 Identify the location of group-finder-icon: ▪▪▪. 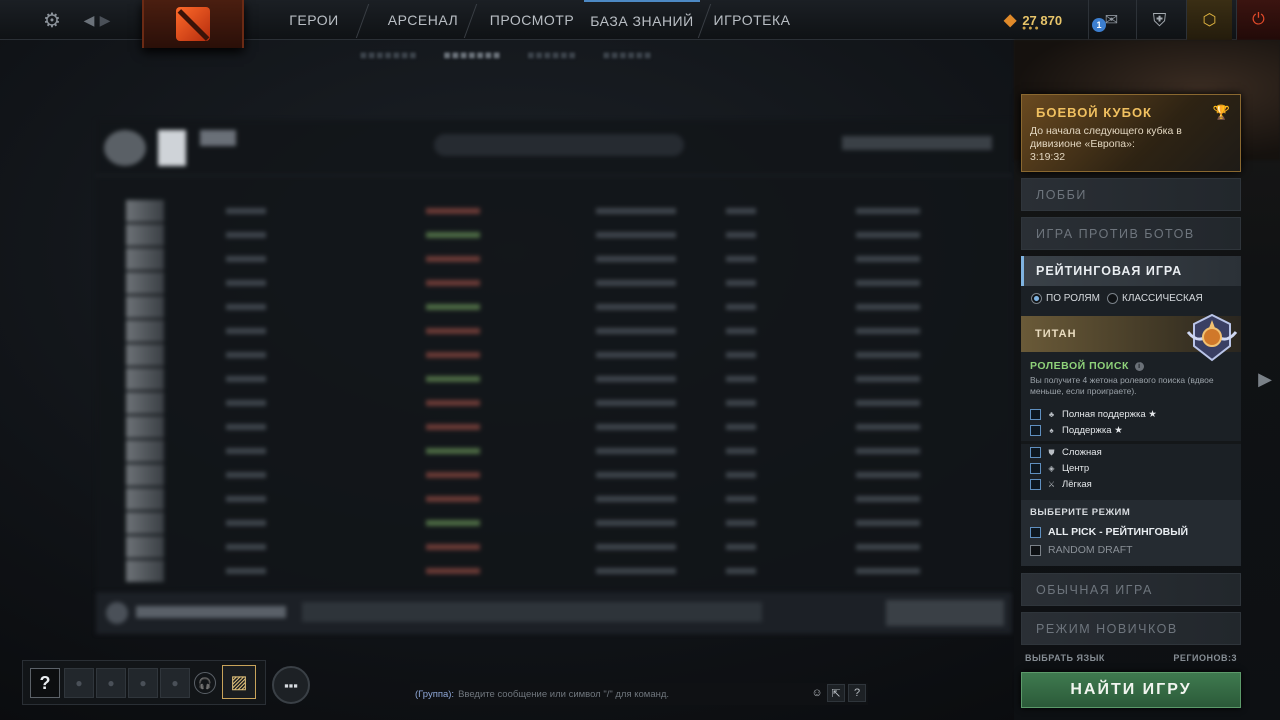
(291, 685).